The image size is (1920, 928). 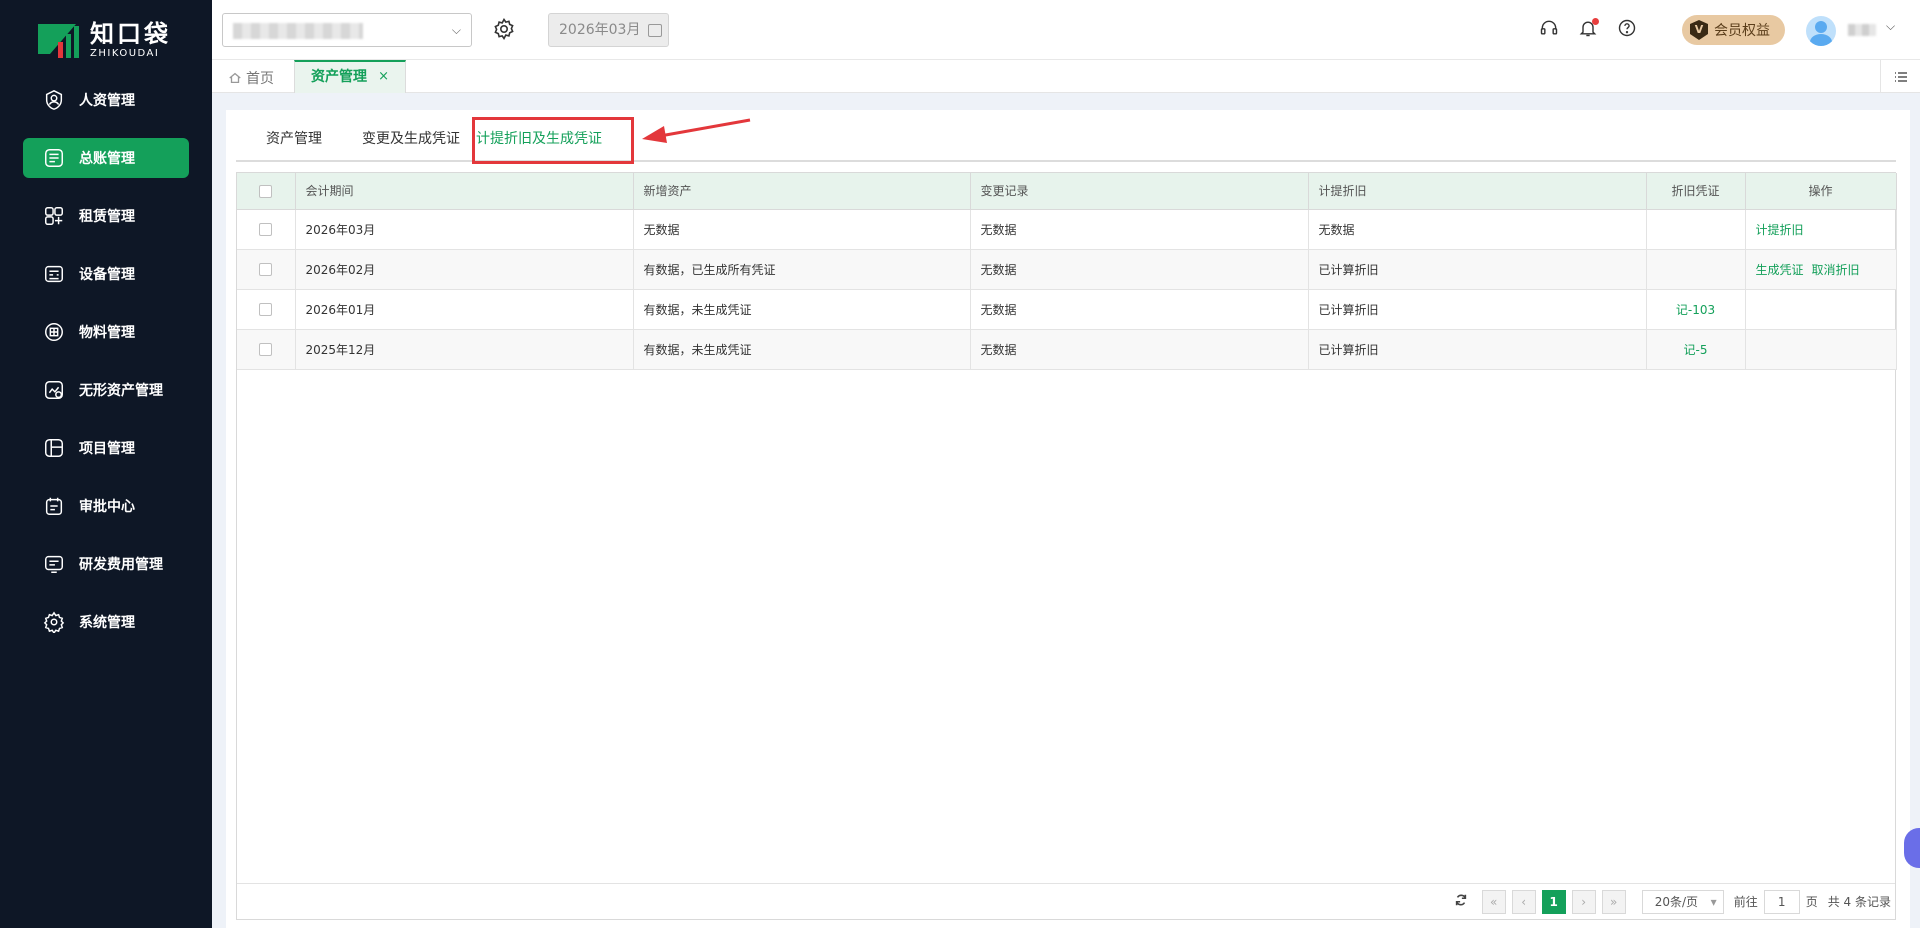 I want to click on tab-home: 首页, so click(x=251, y=78).